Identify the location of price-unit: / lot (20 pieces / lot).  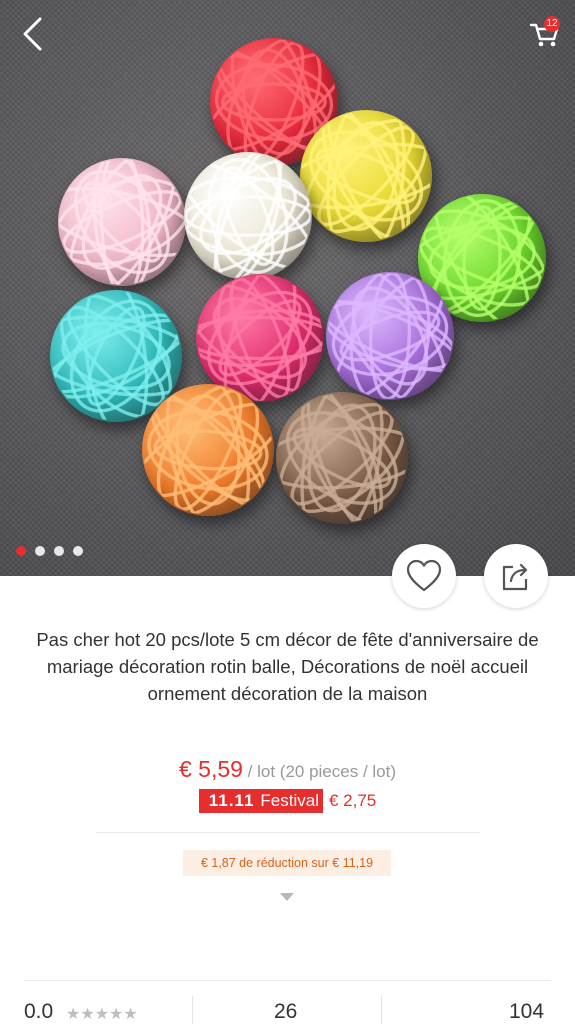
(319, 771).